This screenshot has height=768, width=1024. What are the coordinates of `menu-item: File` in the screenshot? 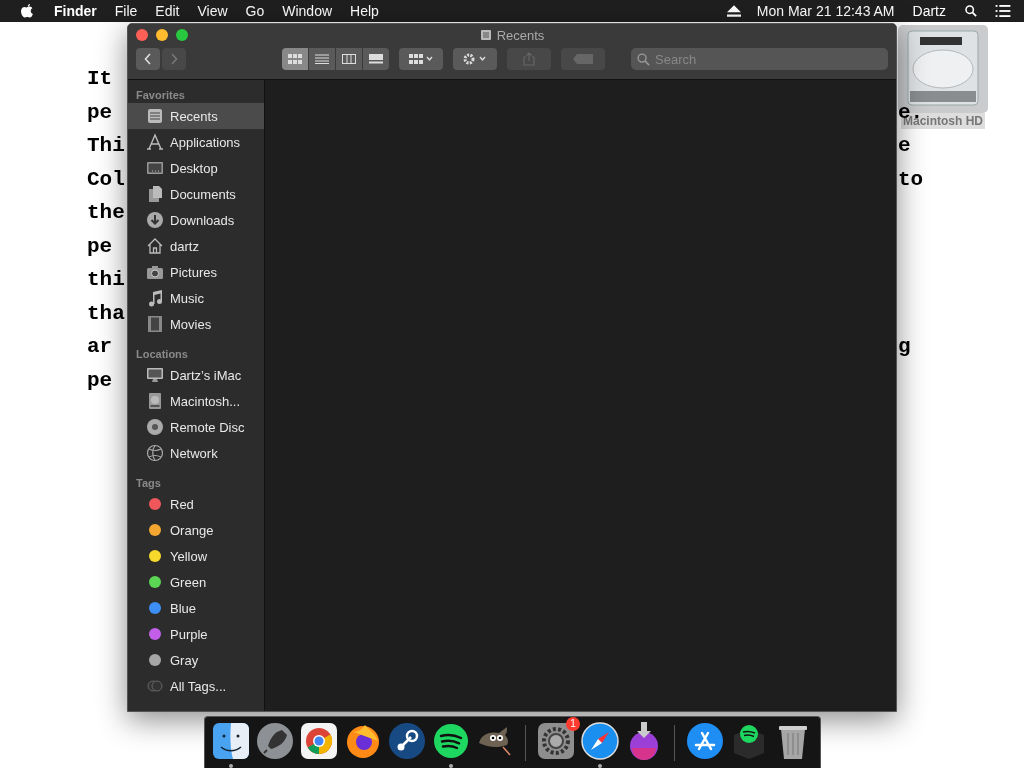 It's located at (126, 11).